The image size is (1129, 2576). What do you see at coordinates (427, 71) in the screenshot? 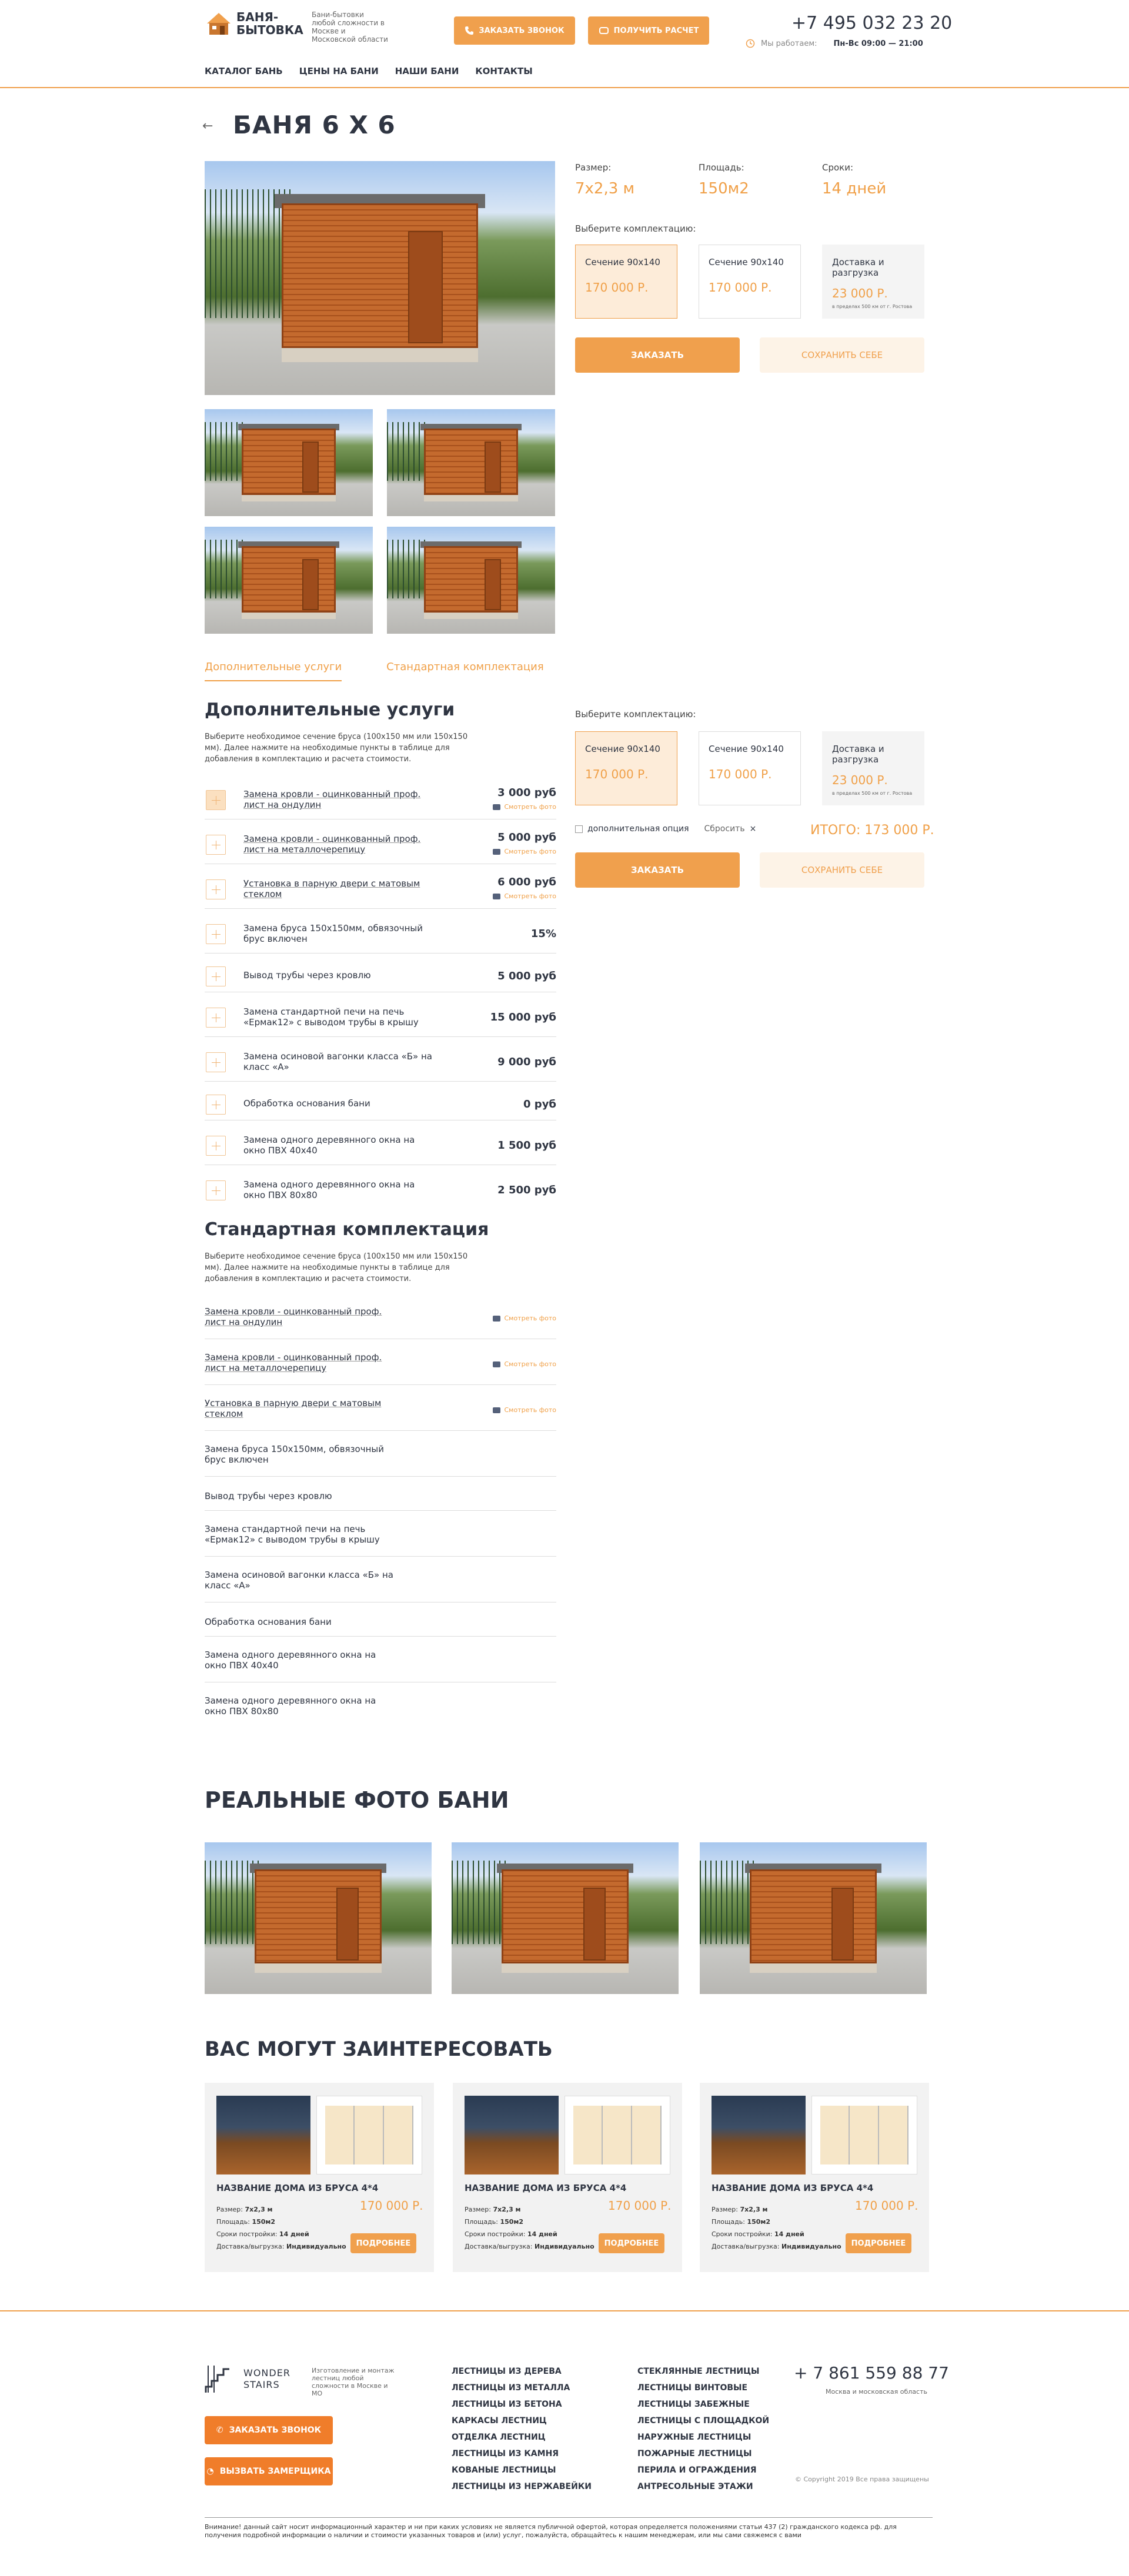
I see `nav-our-saunas: НАШИ БАНИ` at bounding box center [427, 71].